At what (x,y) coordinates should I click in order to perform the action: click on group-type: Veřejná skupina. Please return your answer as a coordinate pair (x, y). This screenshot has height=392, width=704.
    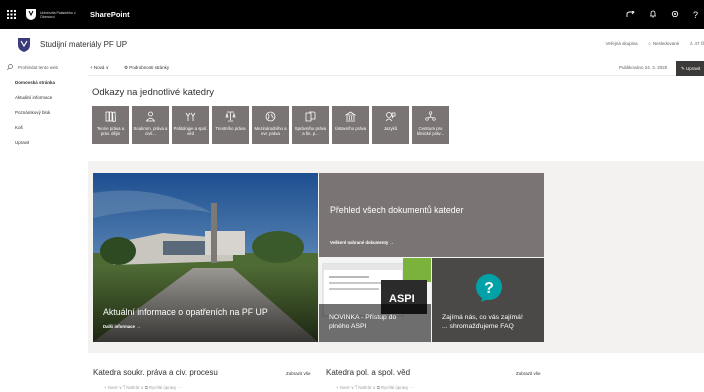
    Looking at the image, I should click on (621, 43).